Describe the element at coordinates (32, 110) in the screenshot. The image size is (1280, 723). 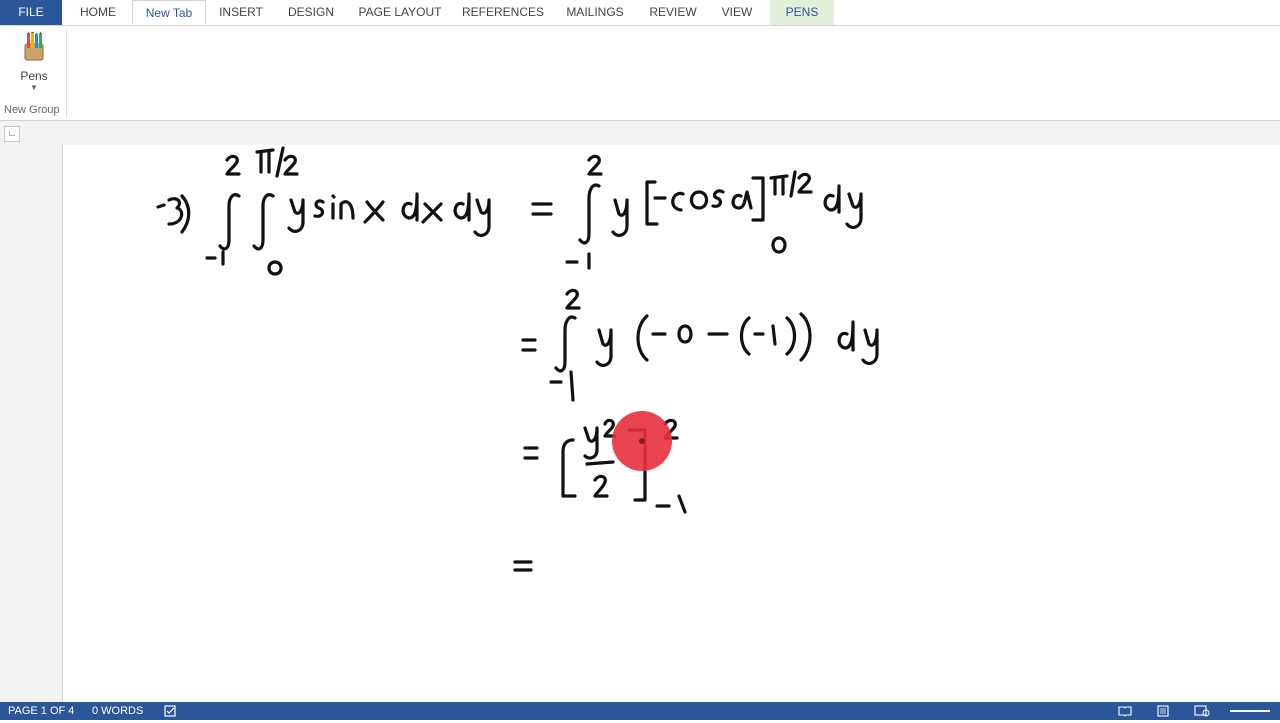
I see `ribbon-group-label: New Group` at that location.